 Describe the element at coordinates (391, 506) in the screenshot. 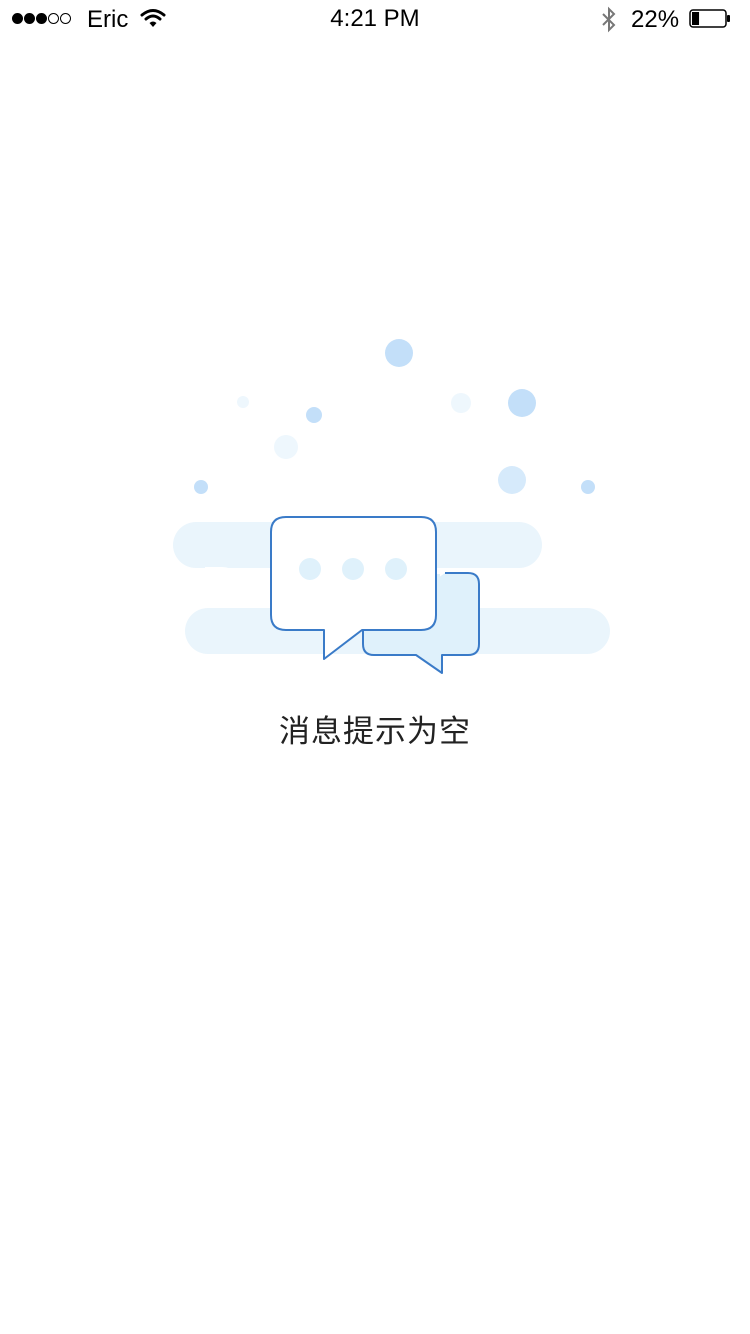

I see `chat-bubbles-icon` at that location.